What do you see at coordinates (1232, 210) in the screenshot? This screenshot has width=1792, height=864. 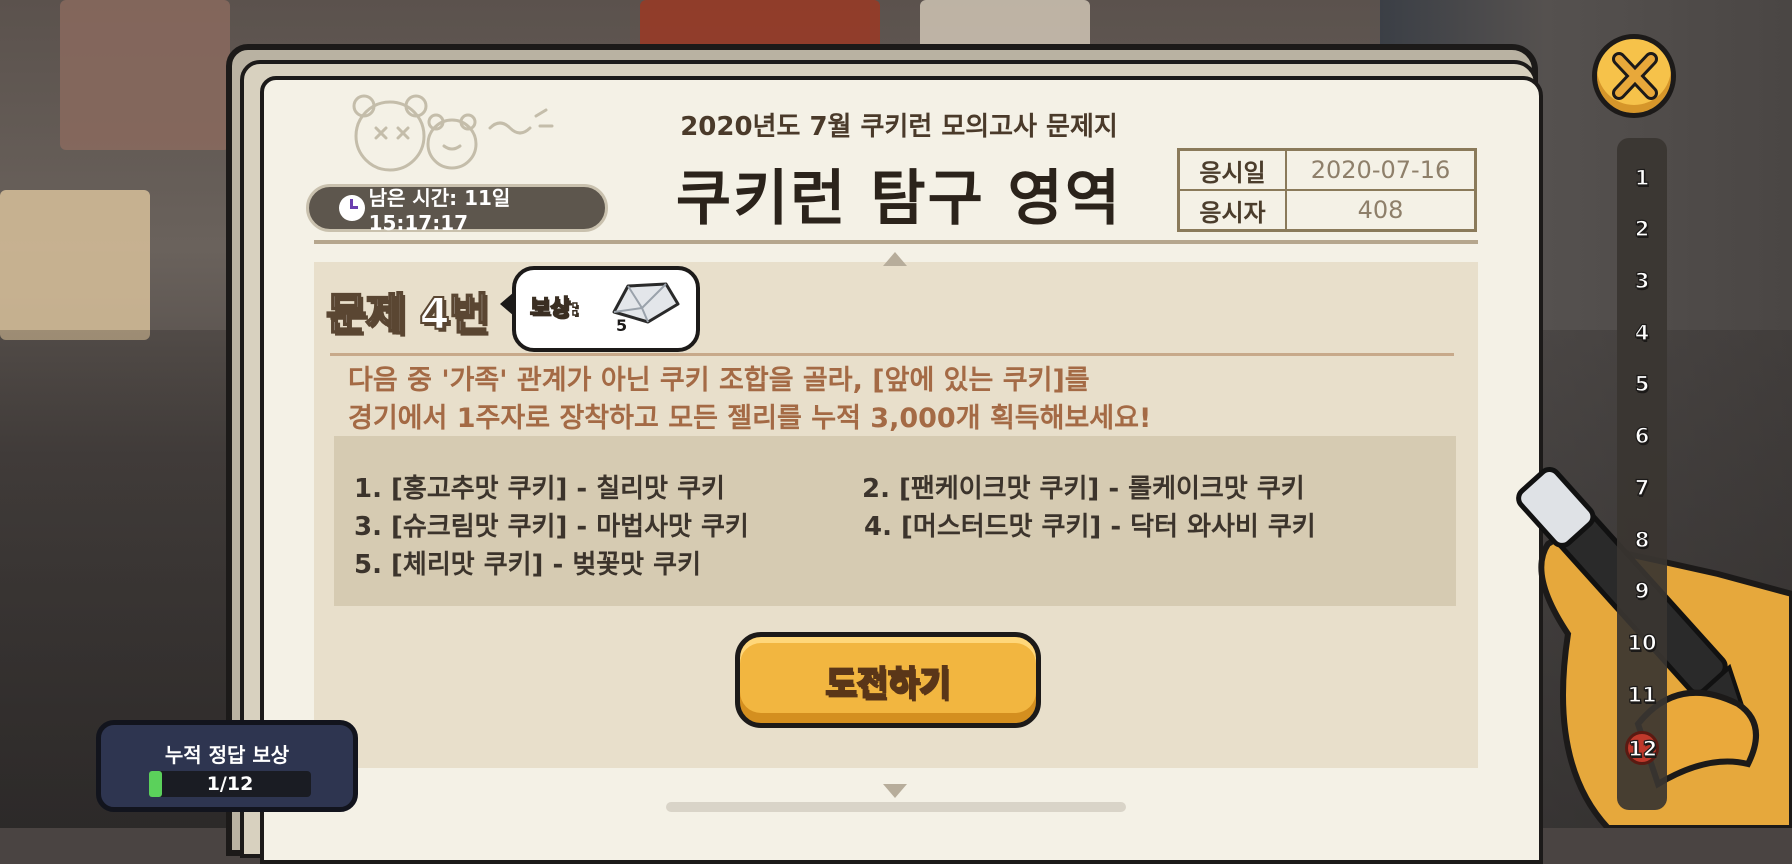 I see `exam-taker-label: 응시자` at bounding box center [1232, 210].